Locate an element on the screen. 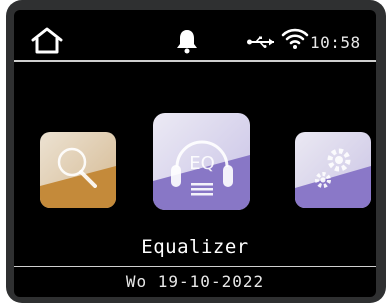 The image size is (389, 305). selected-app-label: Equalizer is located at coordinates (195, 247).